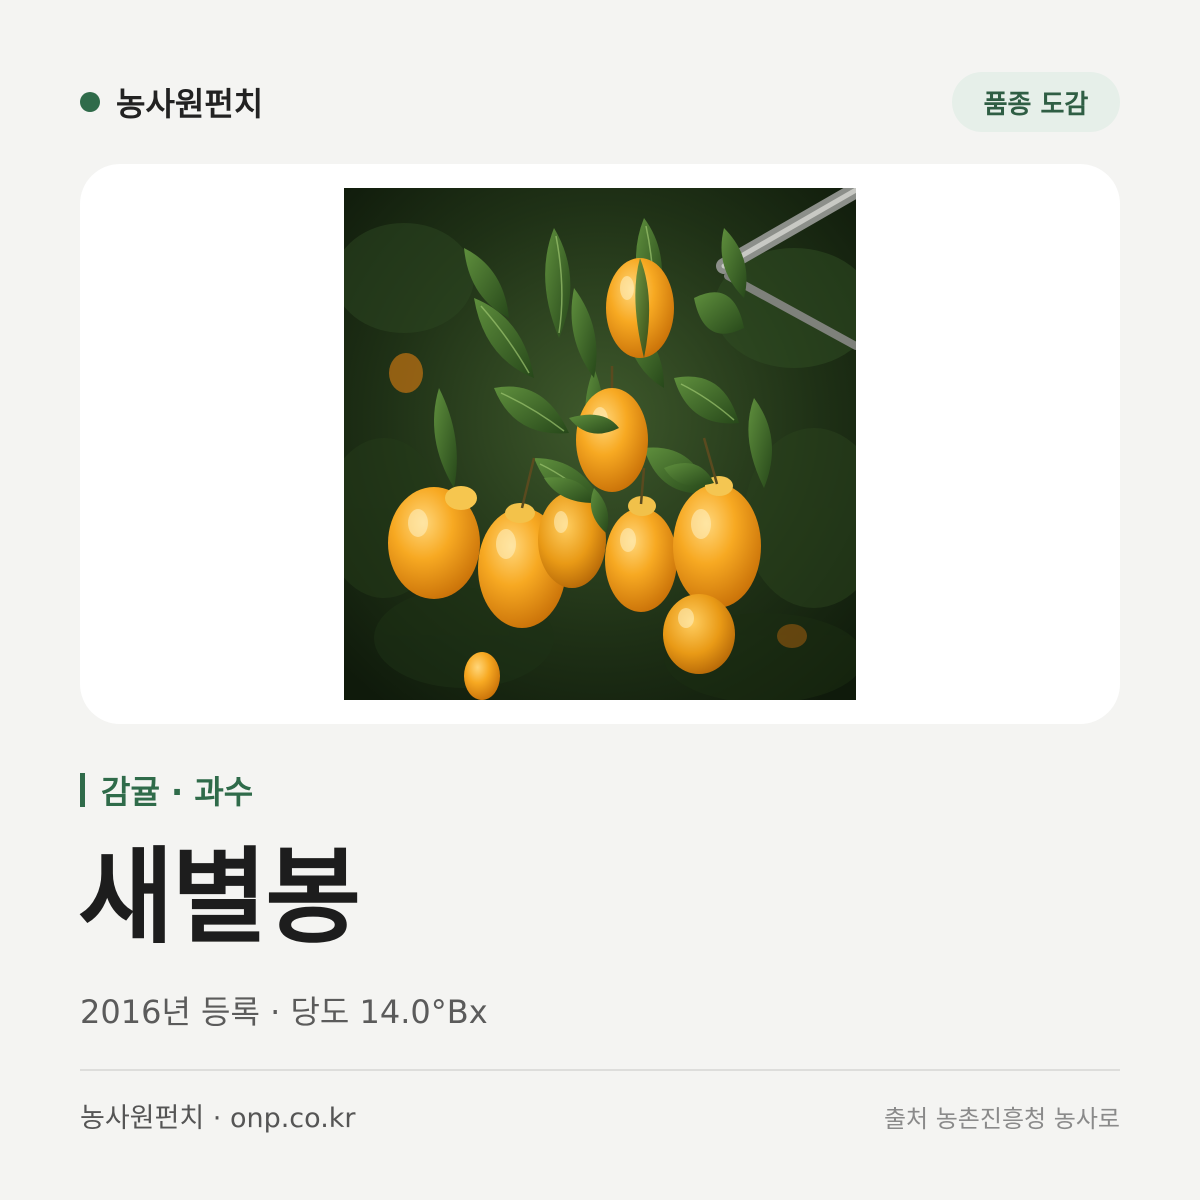 The image size is (1200, 1200). I want to click on variety-details: 2016년 등록 · 당도 14.0°Bx, so click(284, 1012).